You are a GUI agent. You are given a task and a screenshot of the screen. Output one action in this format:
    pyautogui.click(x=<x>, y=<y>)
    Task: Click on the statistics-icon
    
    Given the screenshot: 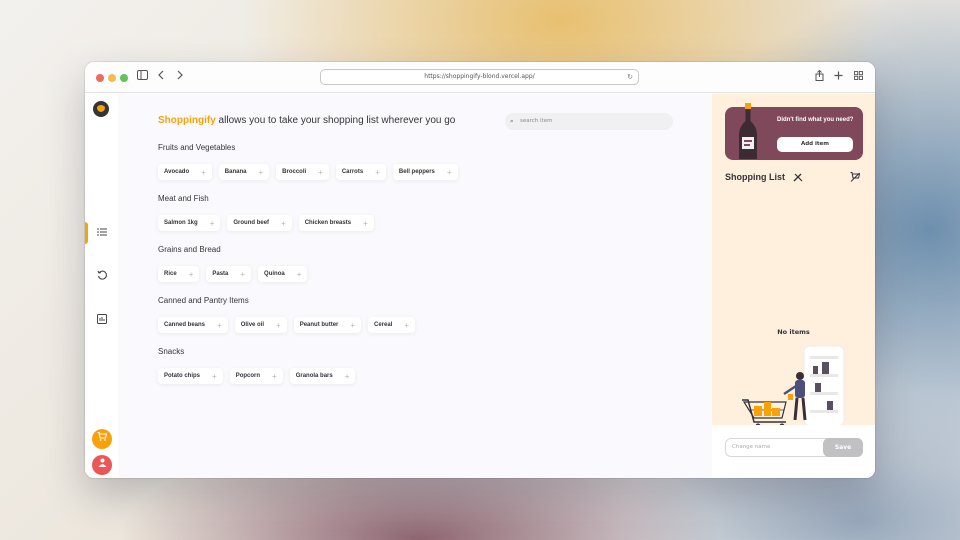 What is the action you would take?
    pyautogui.click(x=102, y=320)
    